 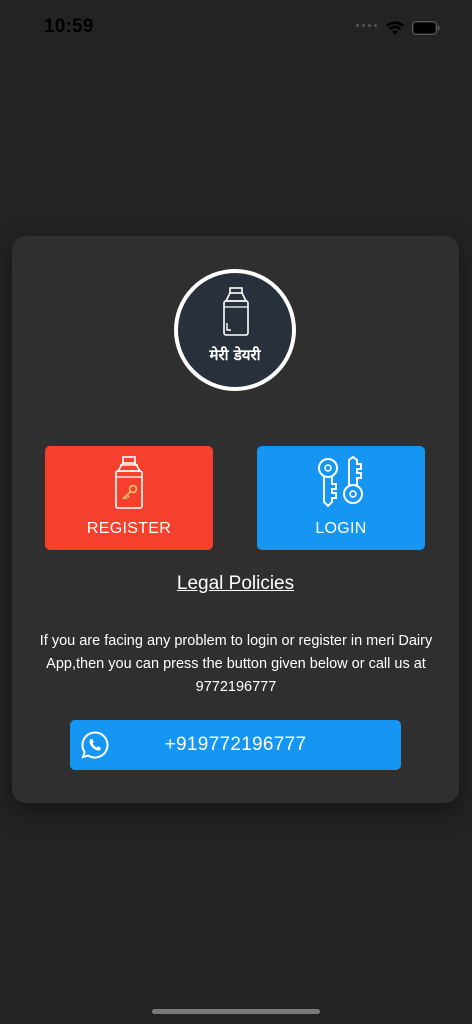 I want to click on whatsapp-phone-label: +919772196777, so click(x=235, y=744).